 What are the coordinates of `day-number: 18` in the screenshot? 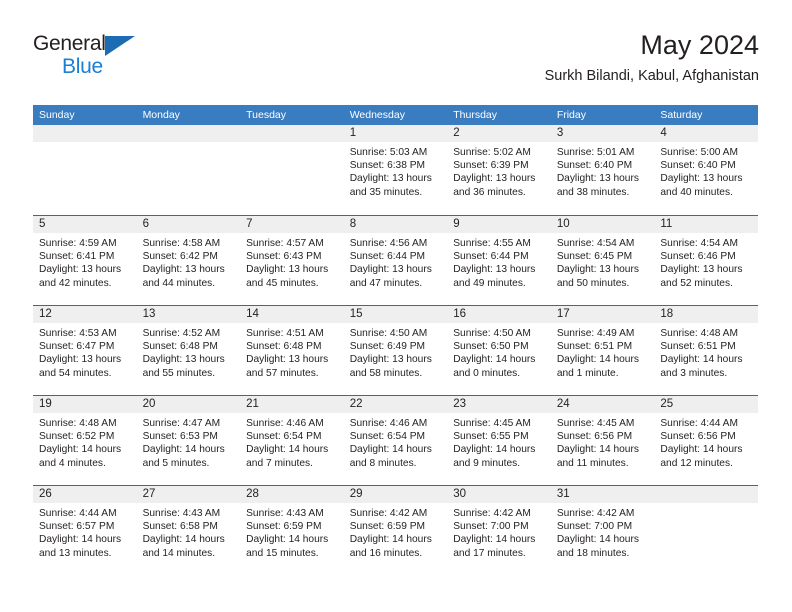 It's located at (706, 314).